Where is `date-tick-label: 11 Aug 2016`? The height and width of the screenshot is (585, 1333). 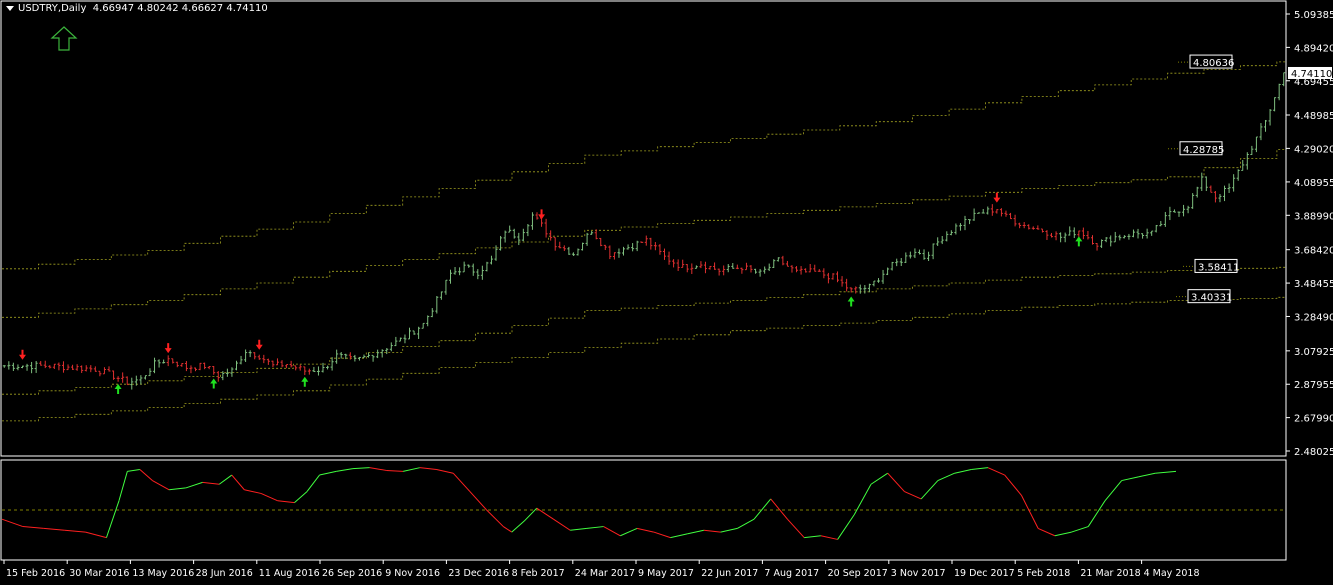 date-tick-label: 11 Aug 2016 is located at coordinates (289, 573).